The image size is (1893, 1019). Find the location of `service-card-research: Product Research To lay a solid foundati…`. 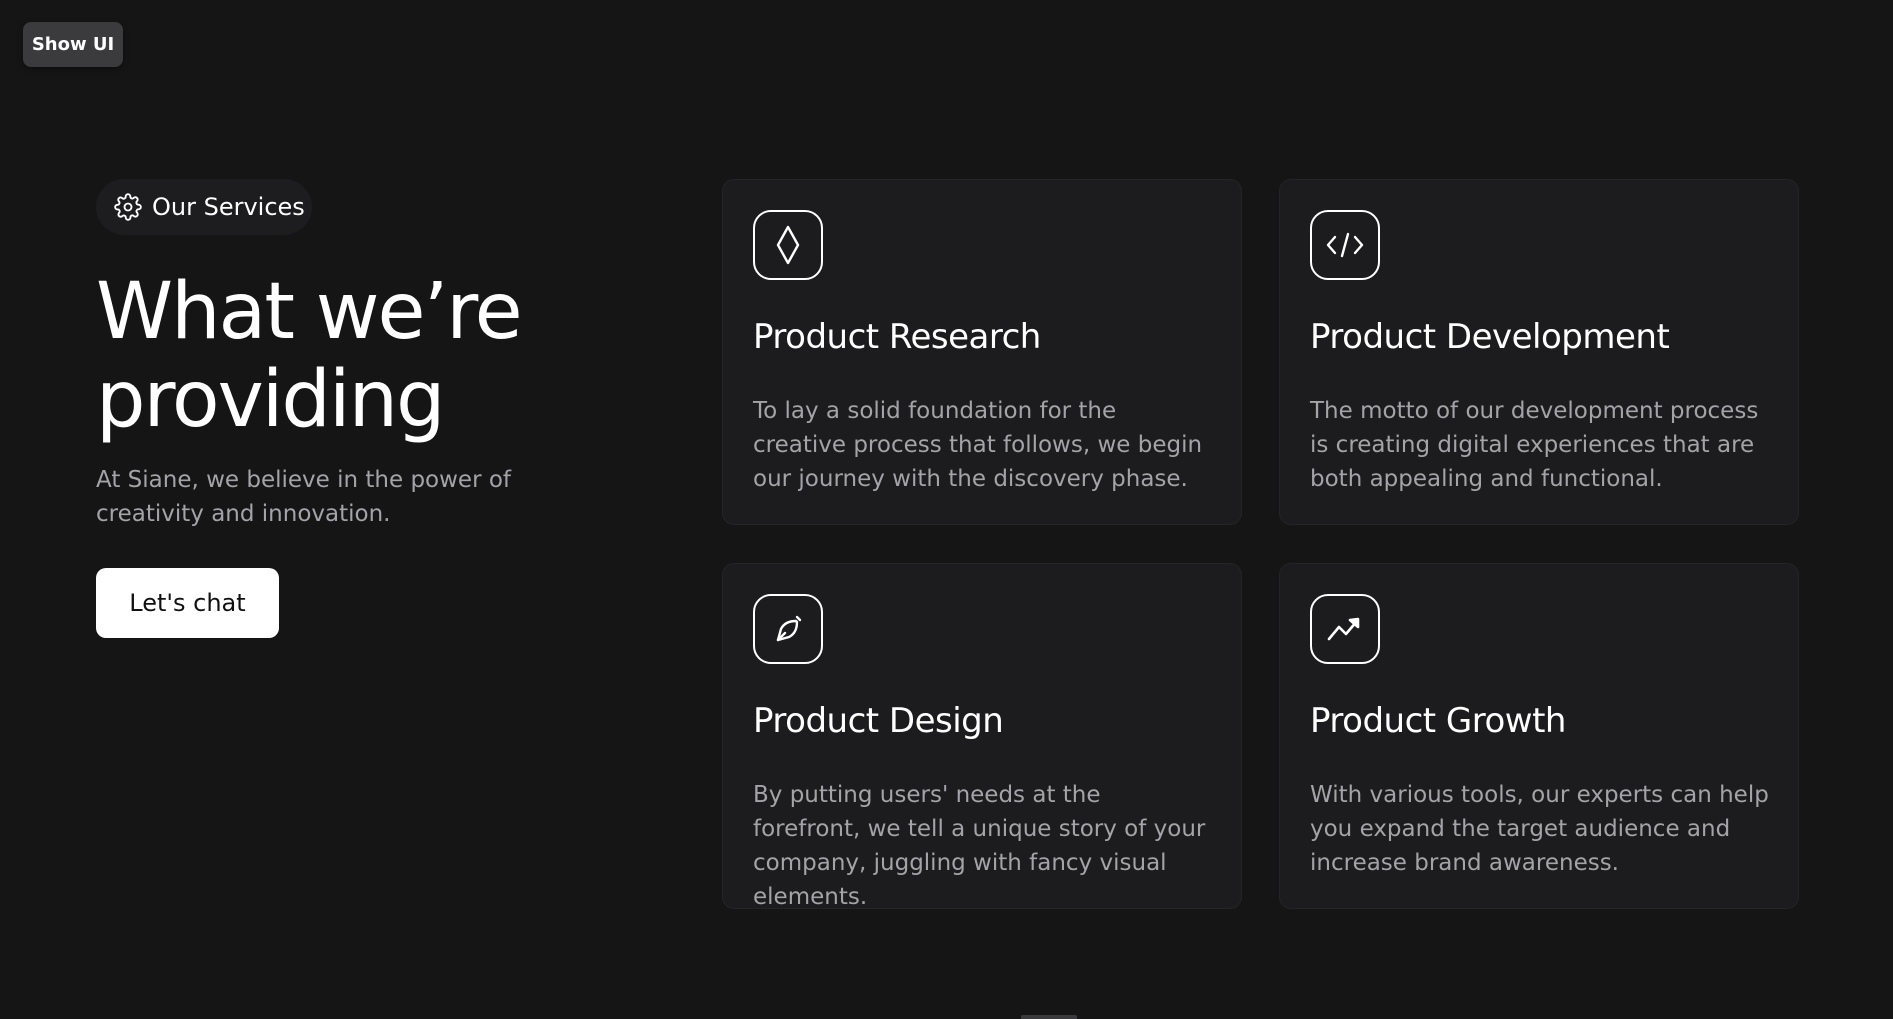

service-card-research: Product Research To lay a solid foundati… is located at coordinates (982, 352).